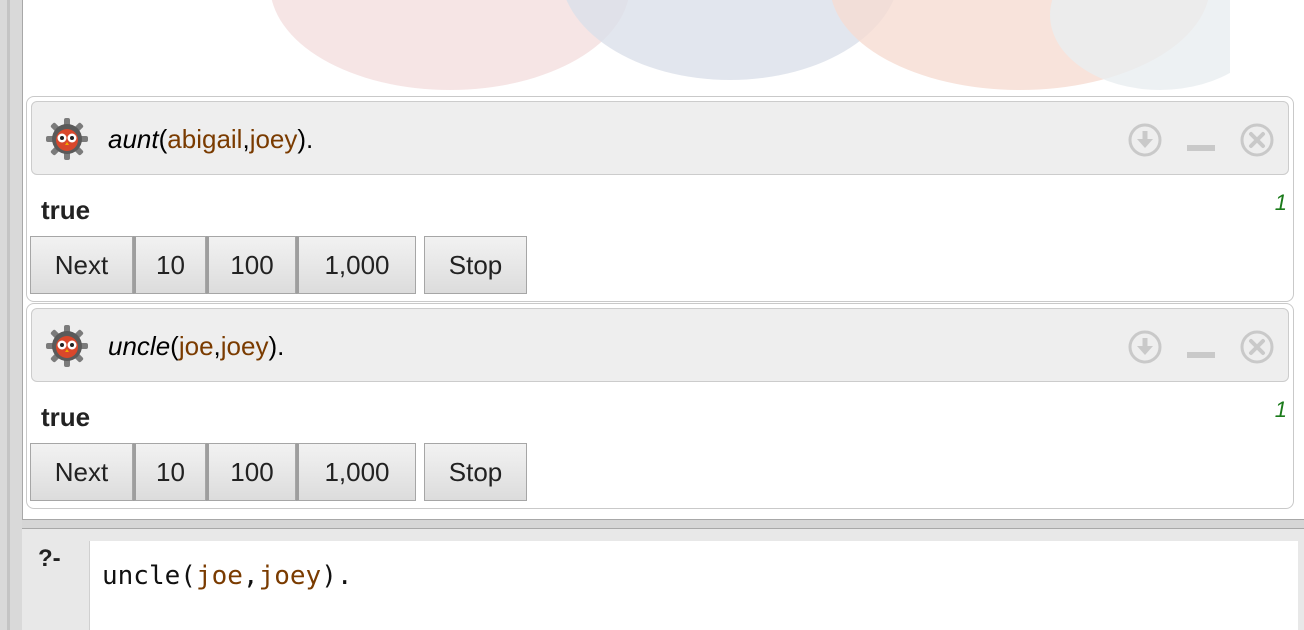 Image resolution: width=1304 pixels, height=630 pixels. Describe the element at coordinates (660, 345) in the screenshot. I see `query-header: uncle(joe,joey).` at that location.